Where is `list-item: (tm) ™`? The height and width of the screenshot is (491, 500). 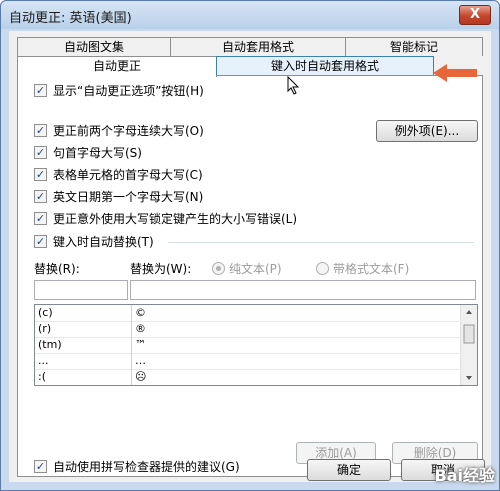
list-item: (tm) ™ is located at coordinates (247, 345).